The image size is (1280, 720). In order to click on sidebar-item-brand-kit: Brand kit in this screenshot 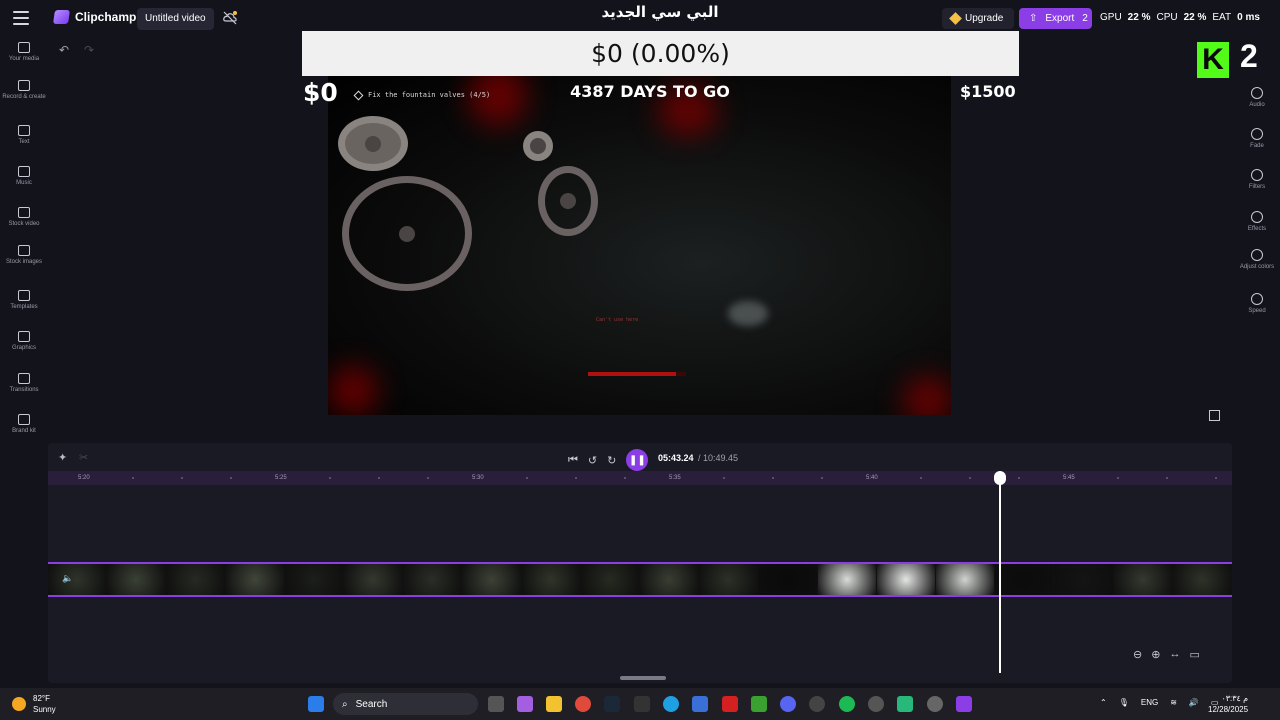, I will do `click(24, 424)`.